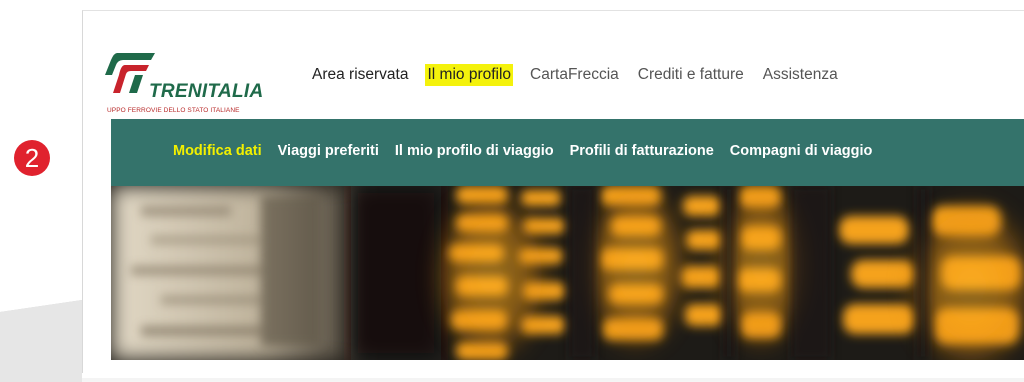  Describe the element at coordinates (642, 151) in the screenshot. I see `subnav-profili-di-fatturazione: Profili di fatturazione` at that location.